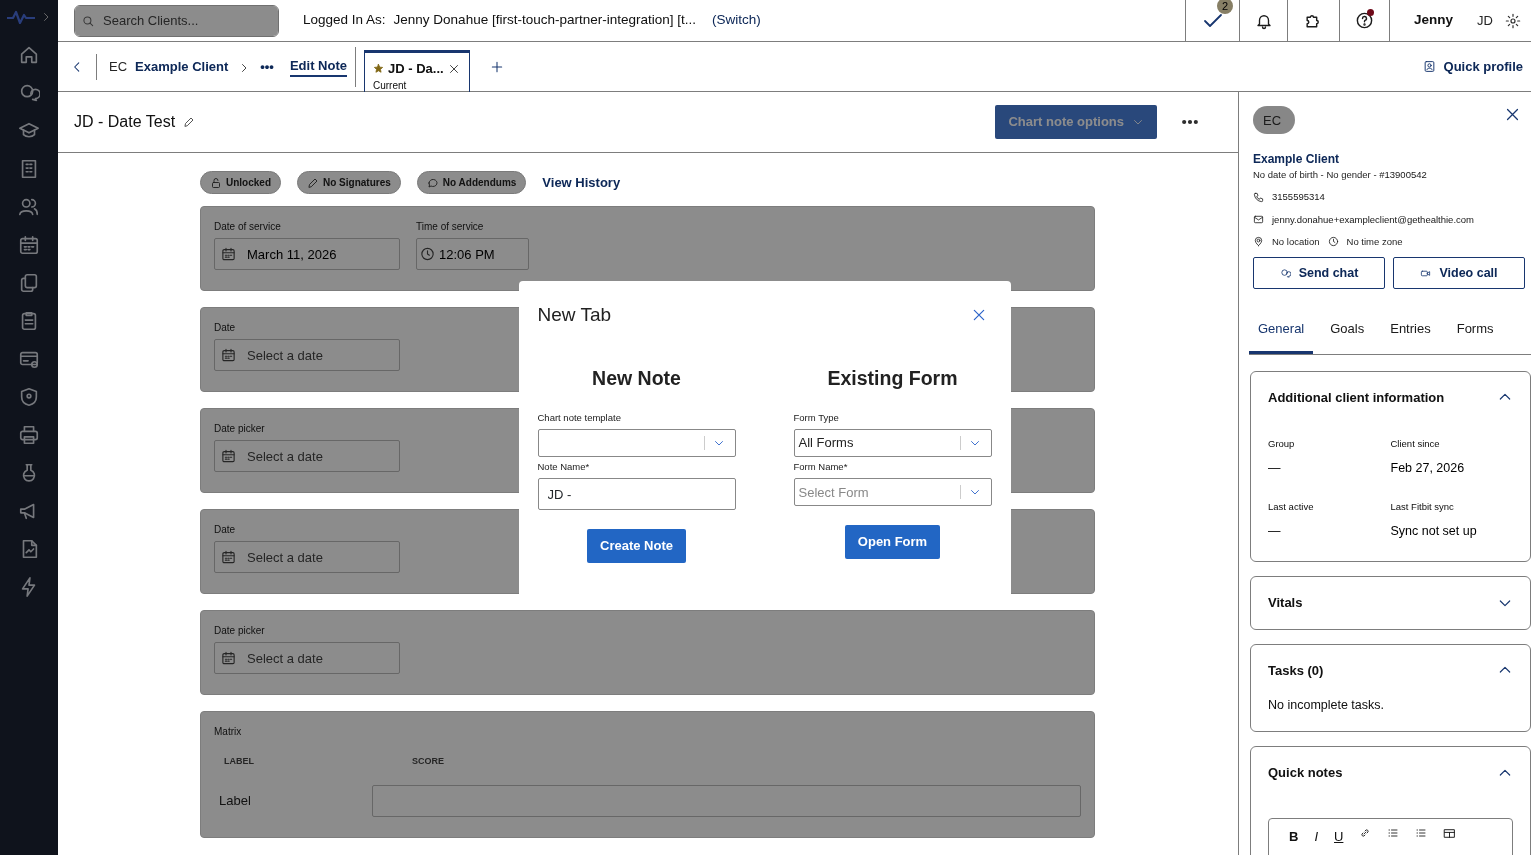 Image resolution: width=1531 pixels, height=855 pixels. What do you see at coordinates (313, 182) in the screenshot?
I see `pen-icon` at bounding box center [313, 182].